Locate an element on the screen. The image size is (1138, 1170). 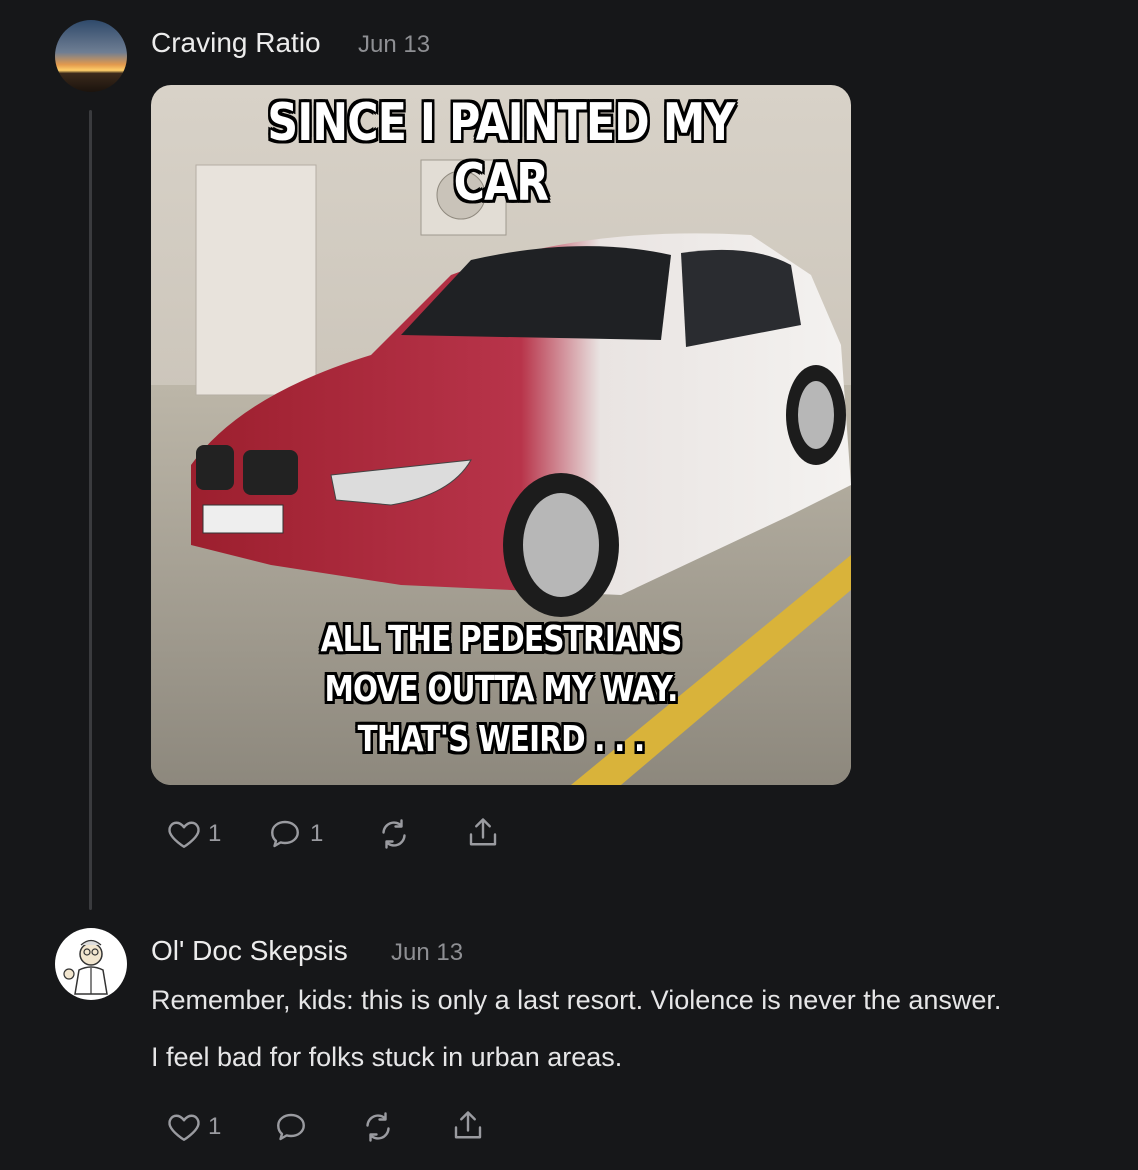
reply-author-name: Ol' Doc Skepsis is located at coordinates (249, 951).